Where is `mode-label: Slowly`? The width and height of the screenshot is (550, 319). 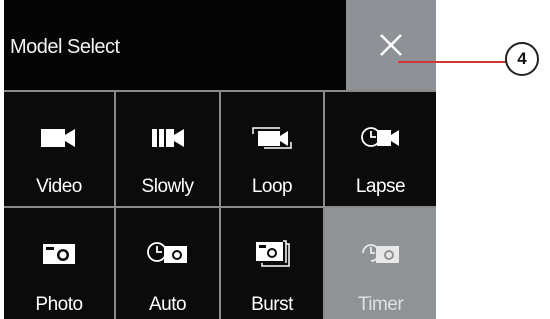
mode-label: Slowly is located at coordinates (167, 186).